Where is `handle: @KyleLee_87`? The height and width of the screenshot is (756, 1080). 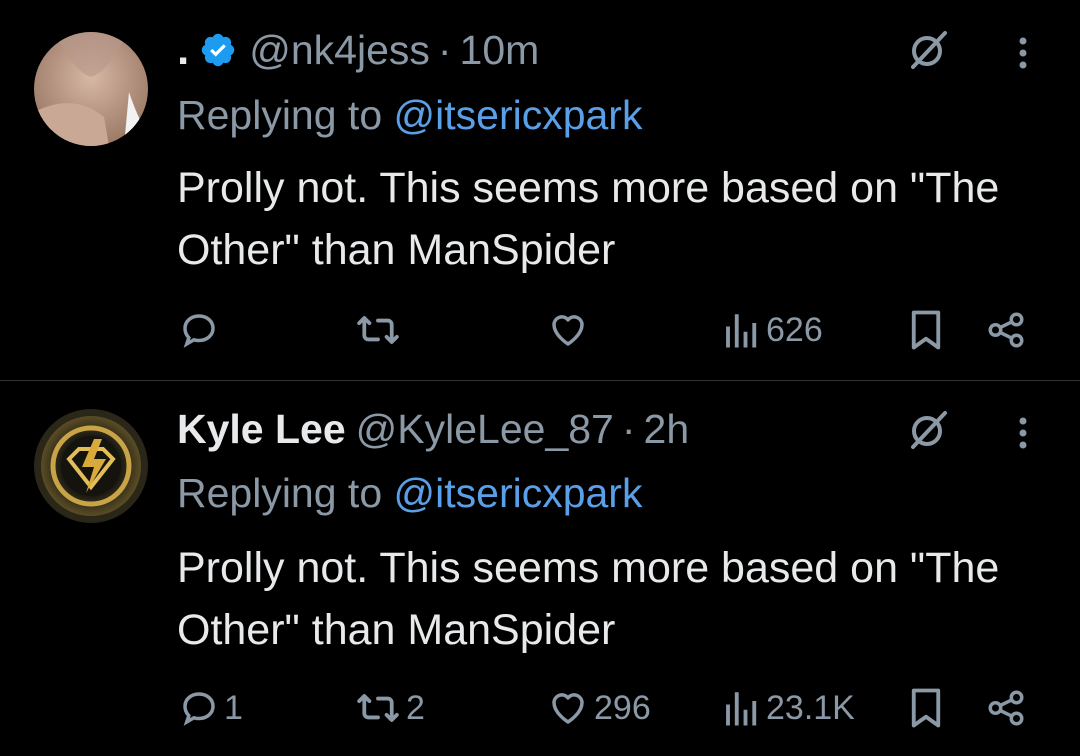 handle: @KyleLee_87 is located at coordinates (485, 429).